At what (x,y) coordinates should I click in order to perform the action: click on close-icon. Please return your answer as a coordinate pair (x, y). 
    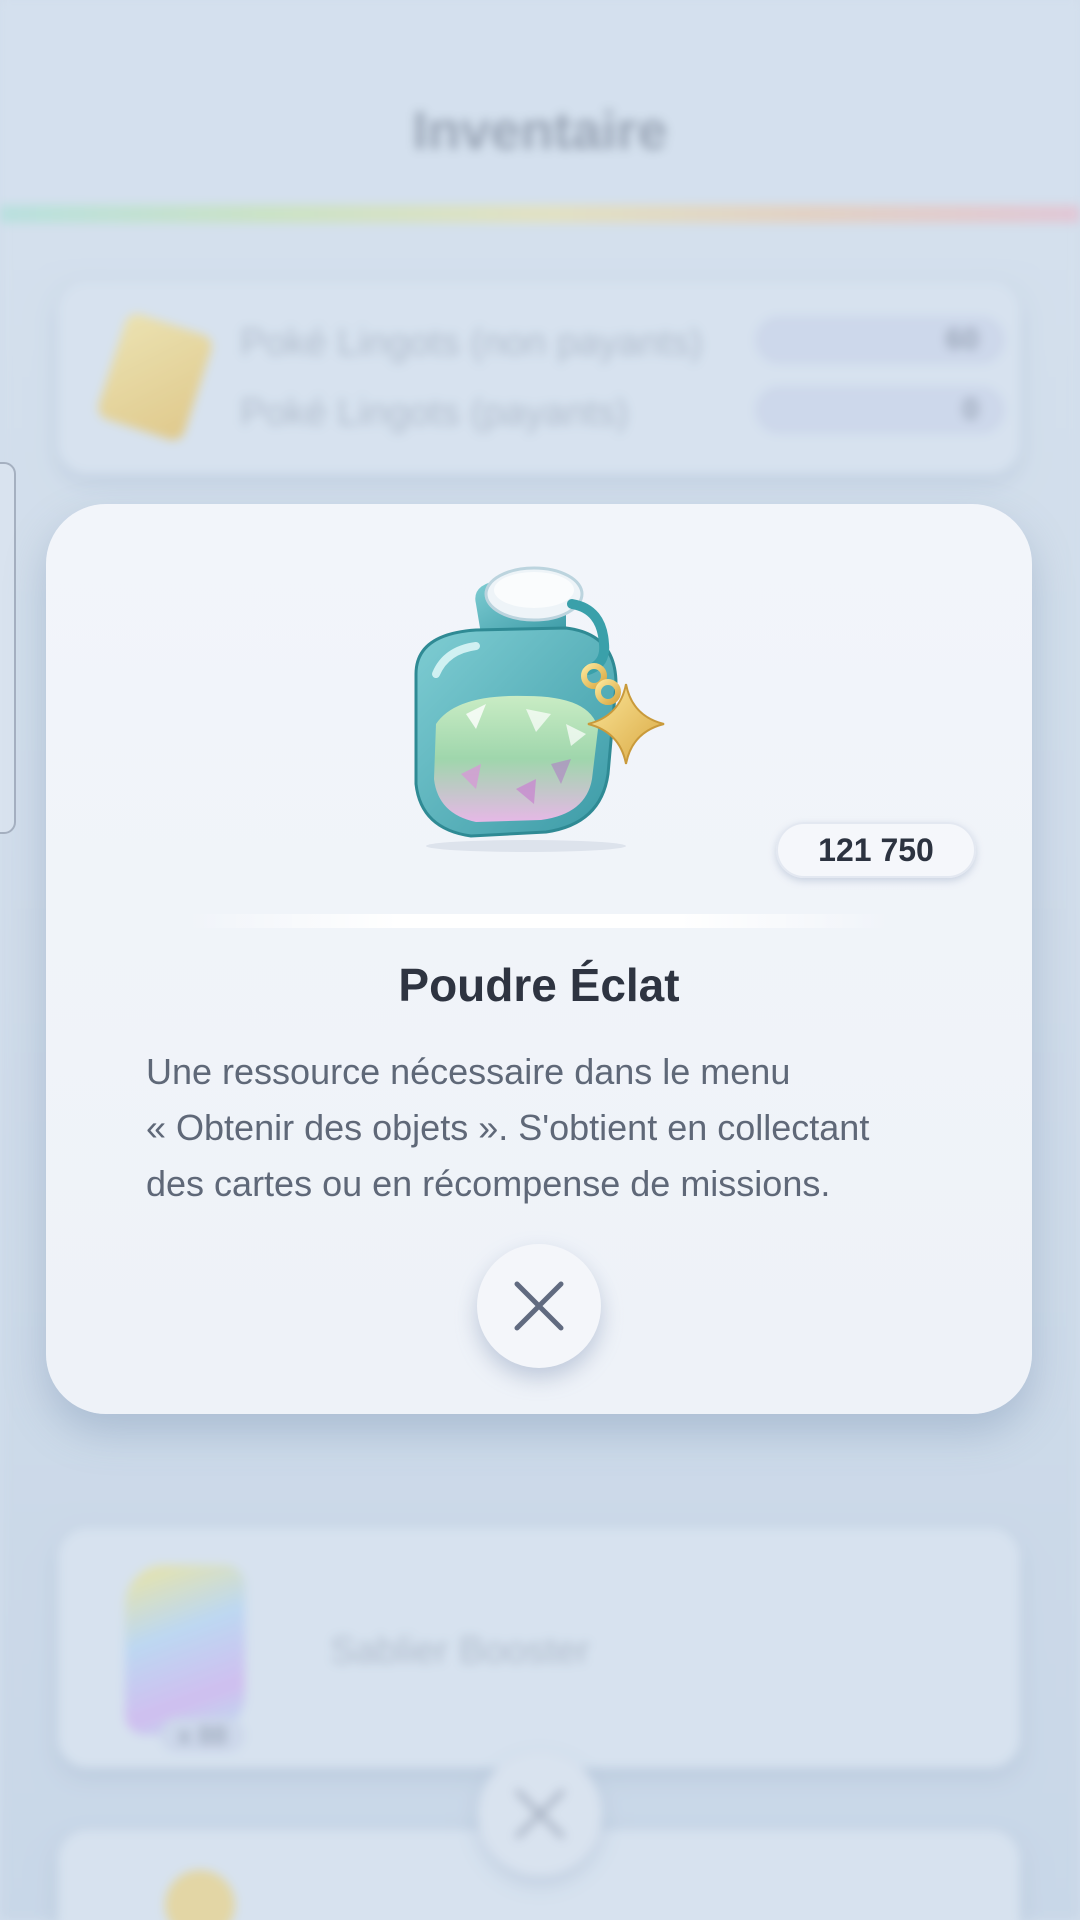
    Looking at the image, I should click on (539, 1306).